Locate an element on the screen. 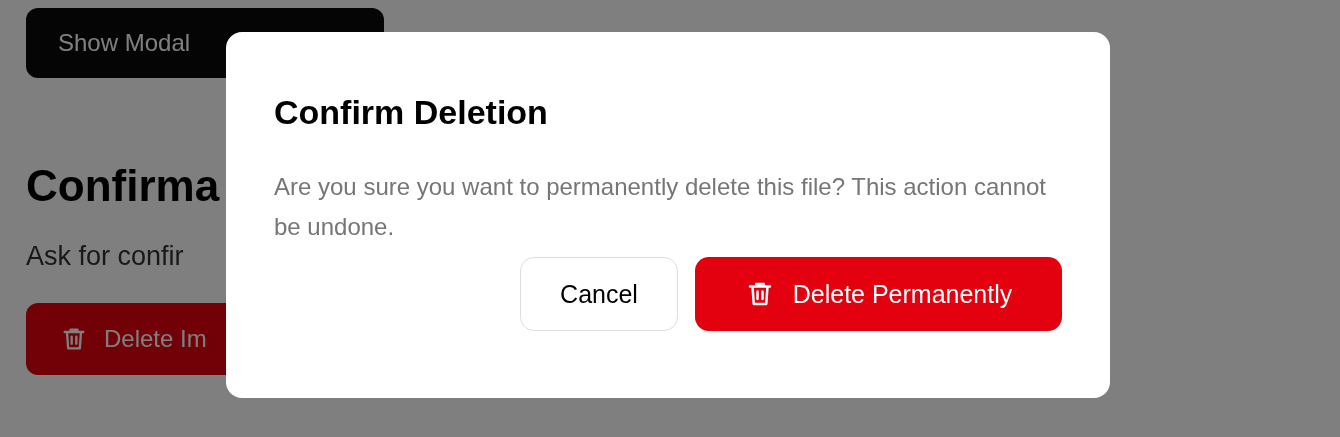 The image size is (1340, 437). section-description: Ask for confir is located at coordinates (105, 256).